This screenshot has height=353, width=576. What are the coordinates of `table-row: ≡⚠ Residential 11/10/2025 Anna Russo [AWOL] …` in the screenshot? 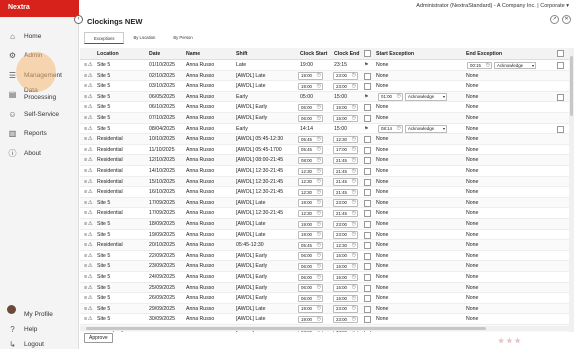 It's located at (326, 150).